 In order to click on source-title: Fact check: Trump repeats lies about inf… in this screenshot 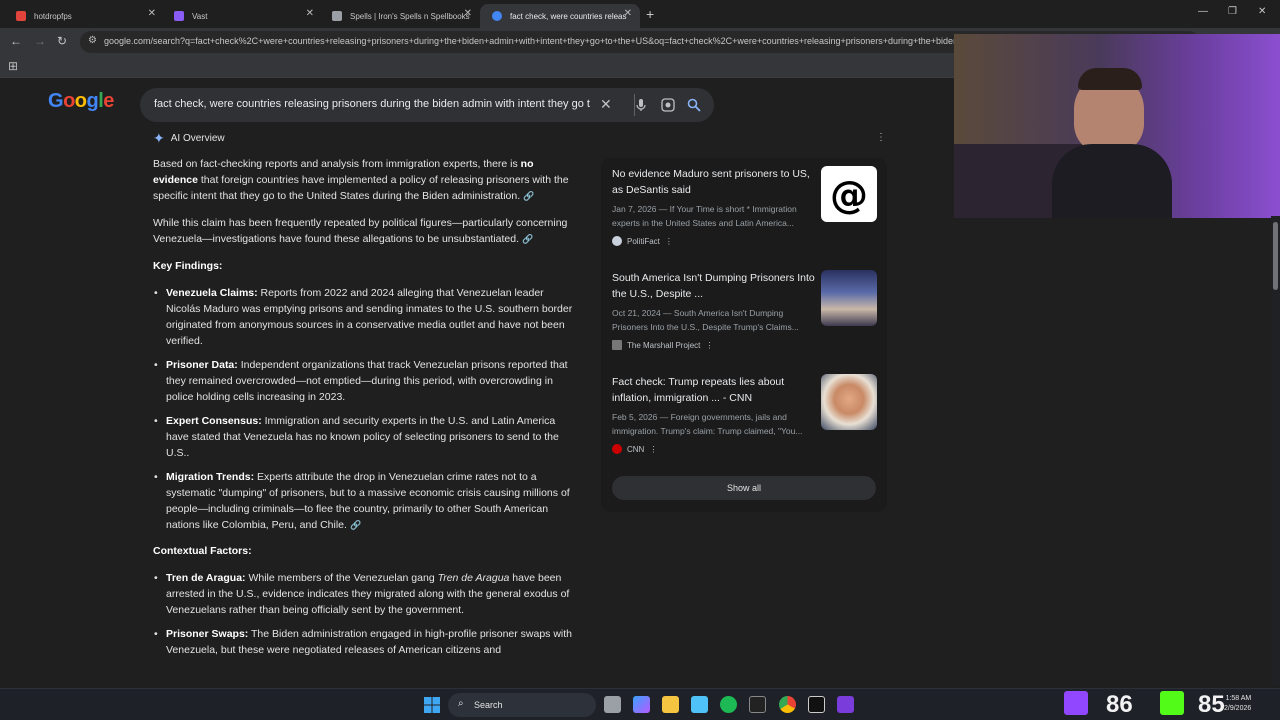, I will do `click(715, 390)`.